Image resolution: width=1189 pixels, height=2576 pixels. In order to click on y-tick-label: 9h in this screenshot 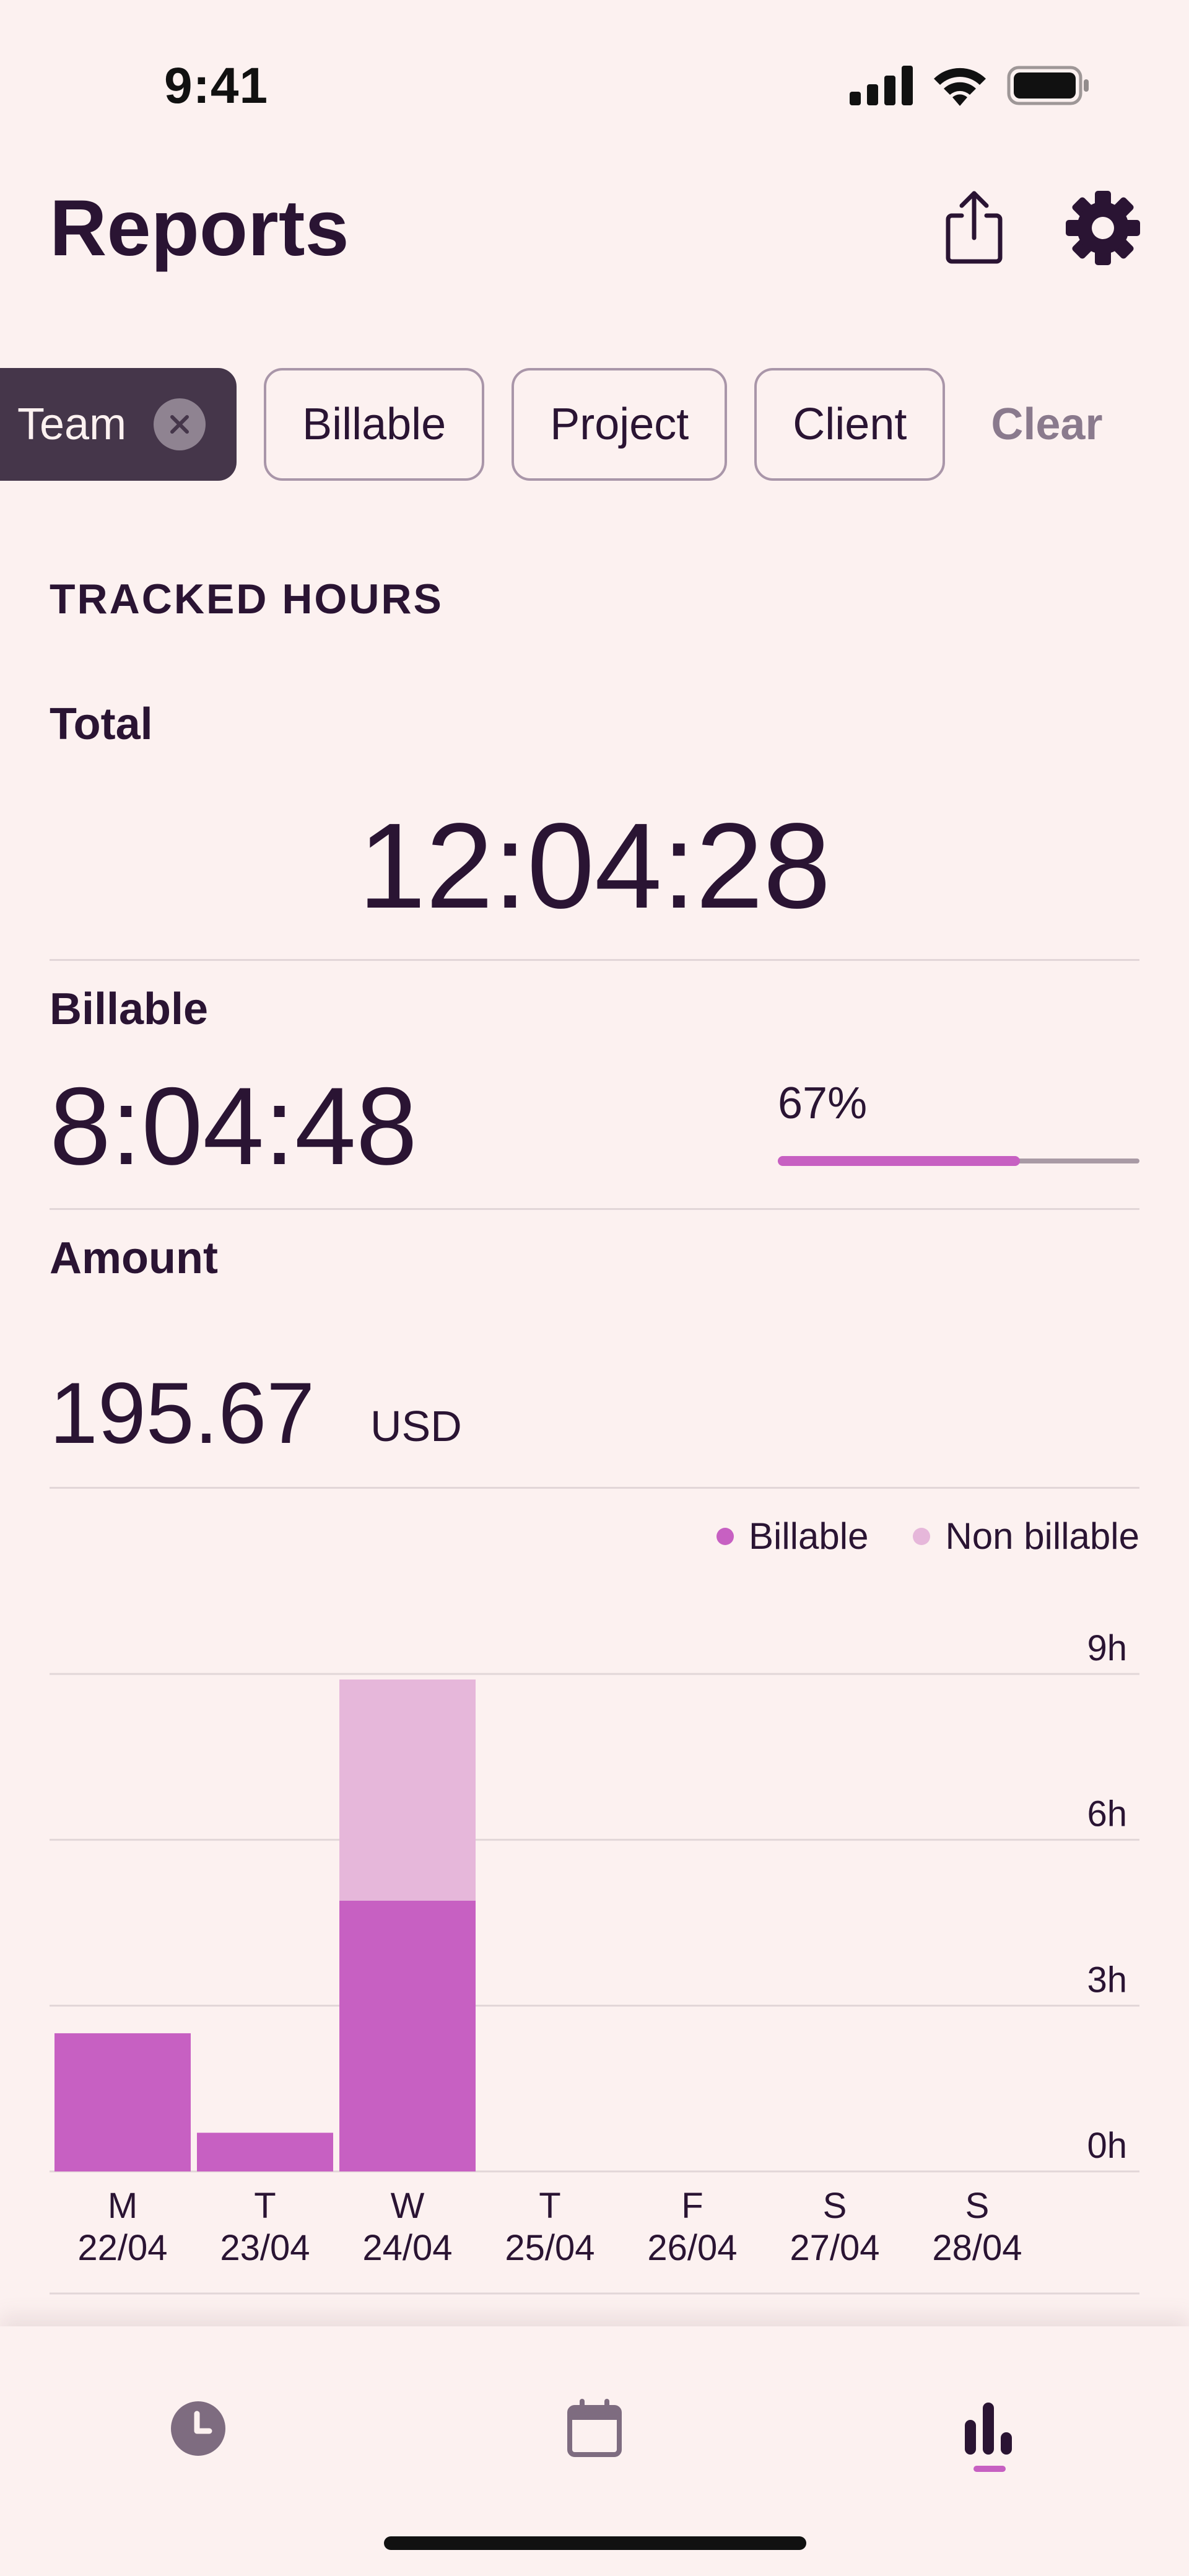, I will do `click(1107, 1648)`.